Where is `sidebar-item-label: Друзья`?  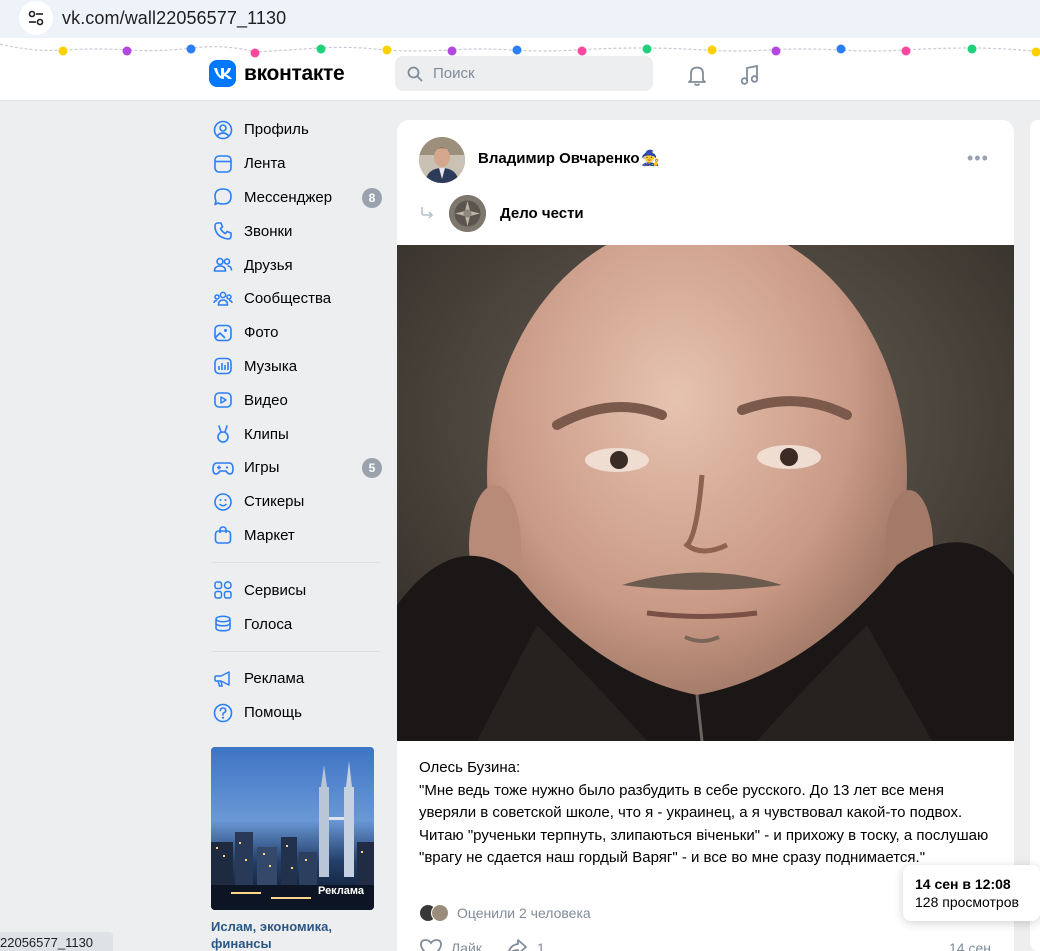
sidebar-item-label: Друзья is located at coordinates (268, 265).